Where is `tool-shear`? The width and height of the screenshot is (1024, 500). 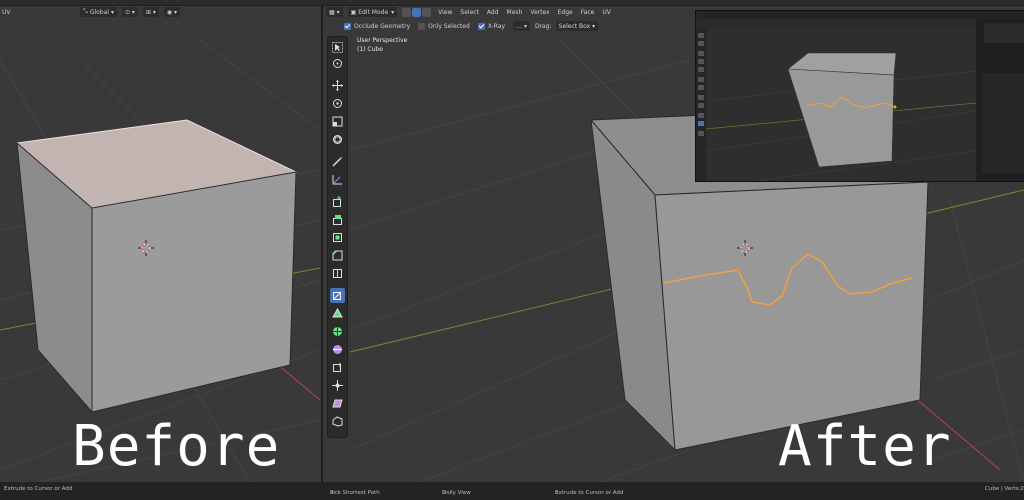
tool-shear is located at coordinates (337, 403).